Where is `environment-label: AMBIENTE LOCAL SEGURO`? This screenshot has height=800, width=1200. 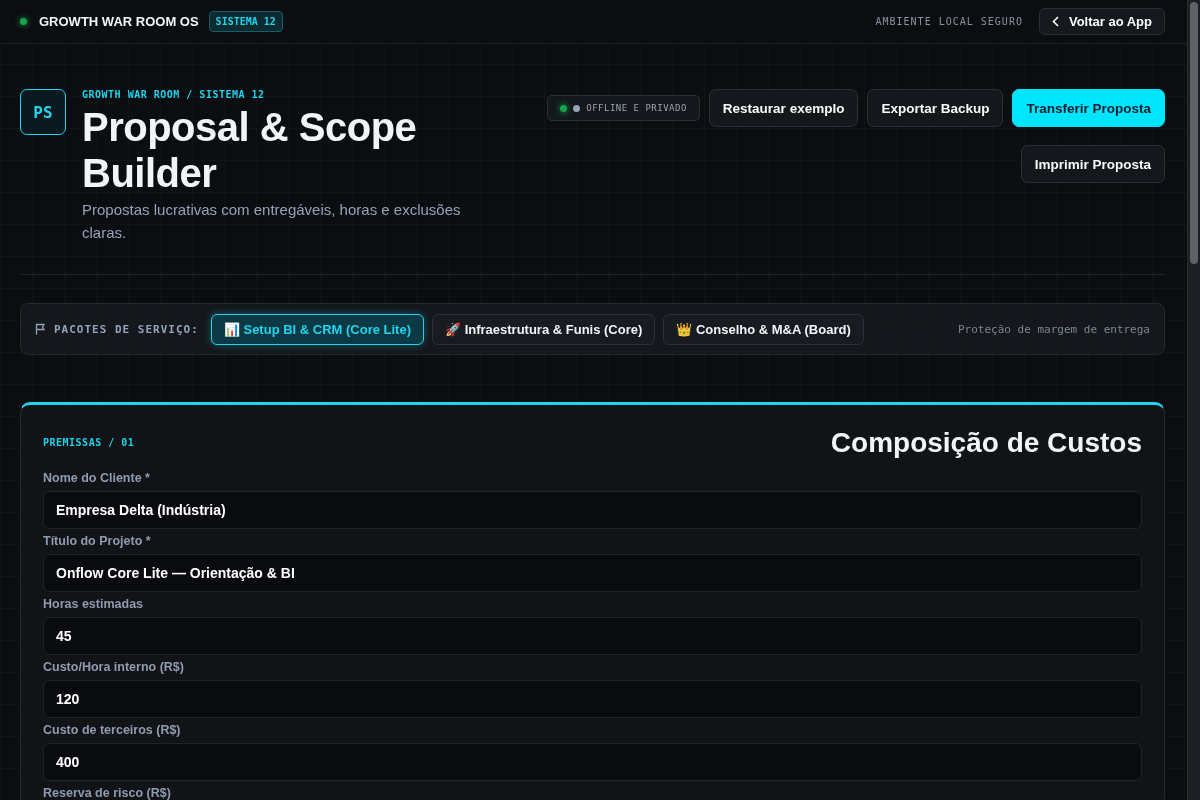
environment-label: AMBIENTE LOCAL SEGURO is located at coordinates (949, 21).